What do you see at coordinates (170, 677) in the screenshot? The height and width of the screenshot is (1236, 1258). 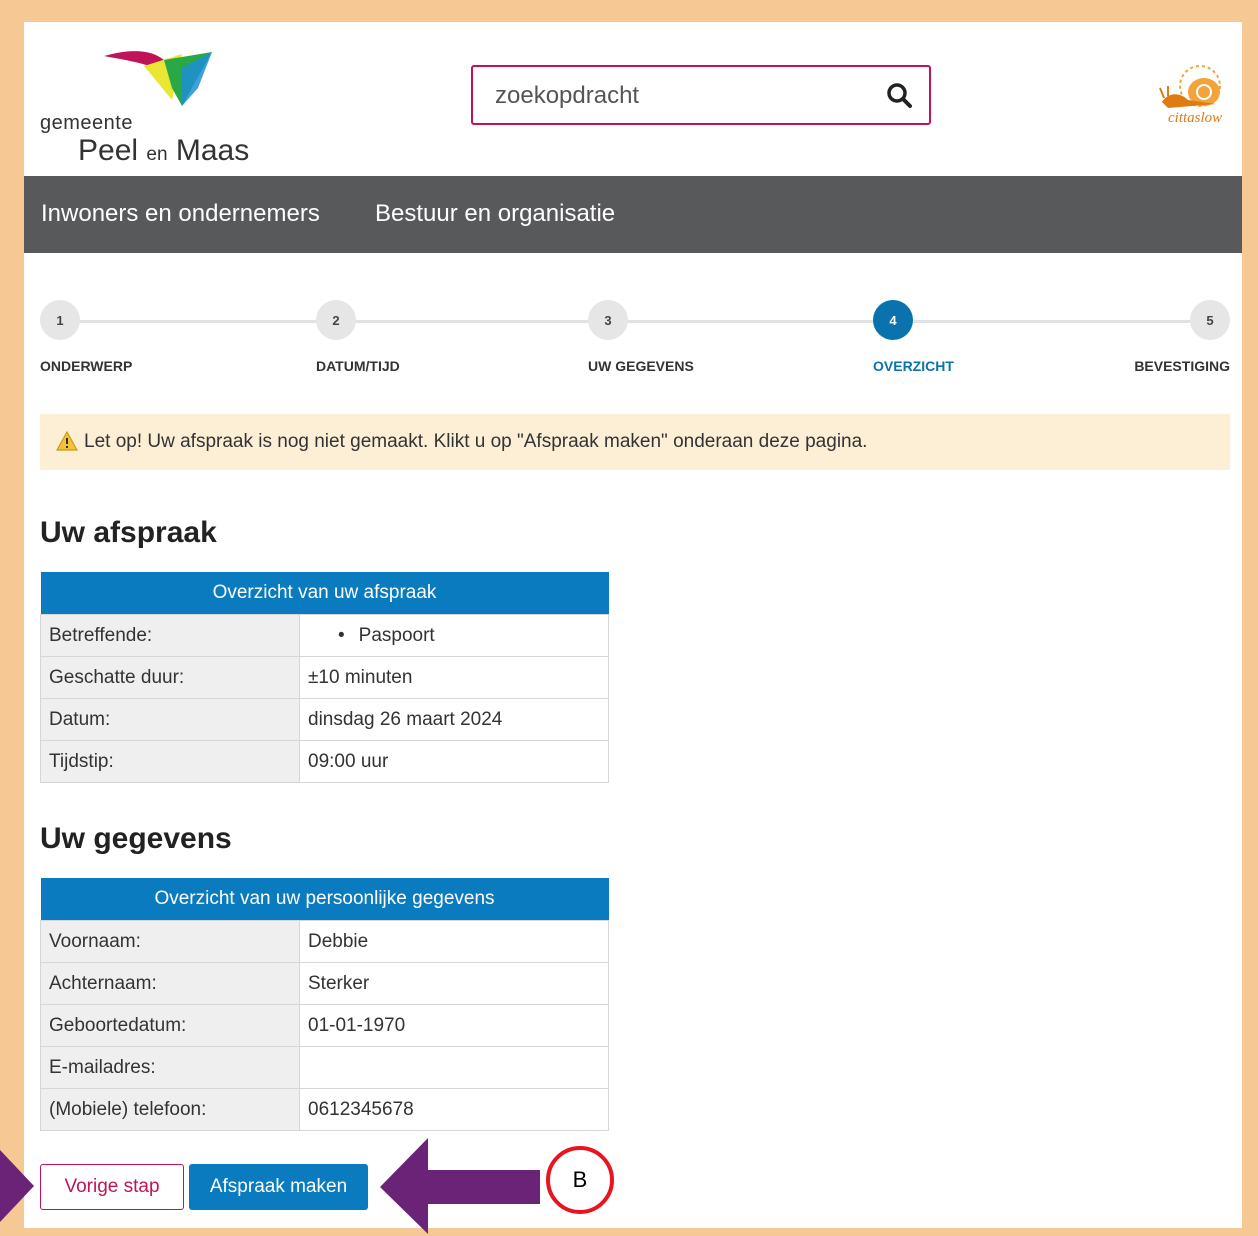 I see `row-key: Geschatte duur:` at bounding box center [170, 677].